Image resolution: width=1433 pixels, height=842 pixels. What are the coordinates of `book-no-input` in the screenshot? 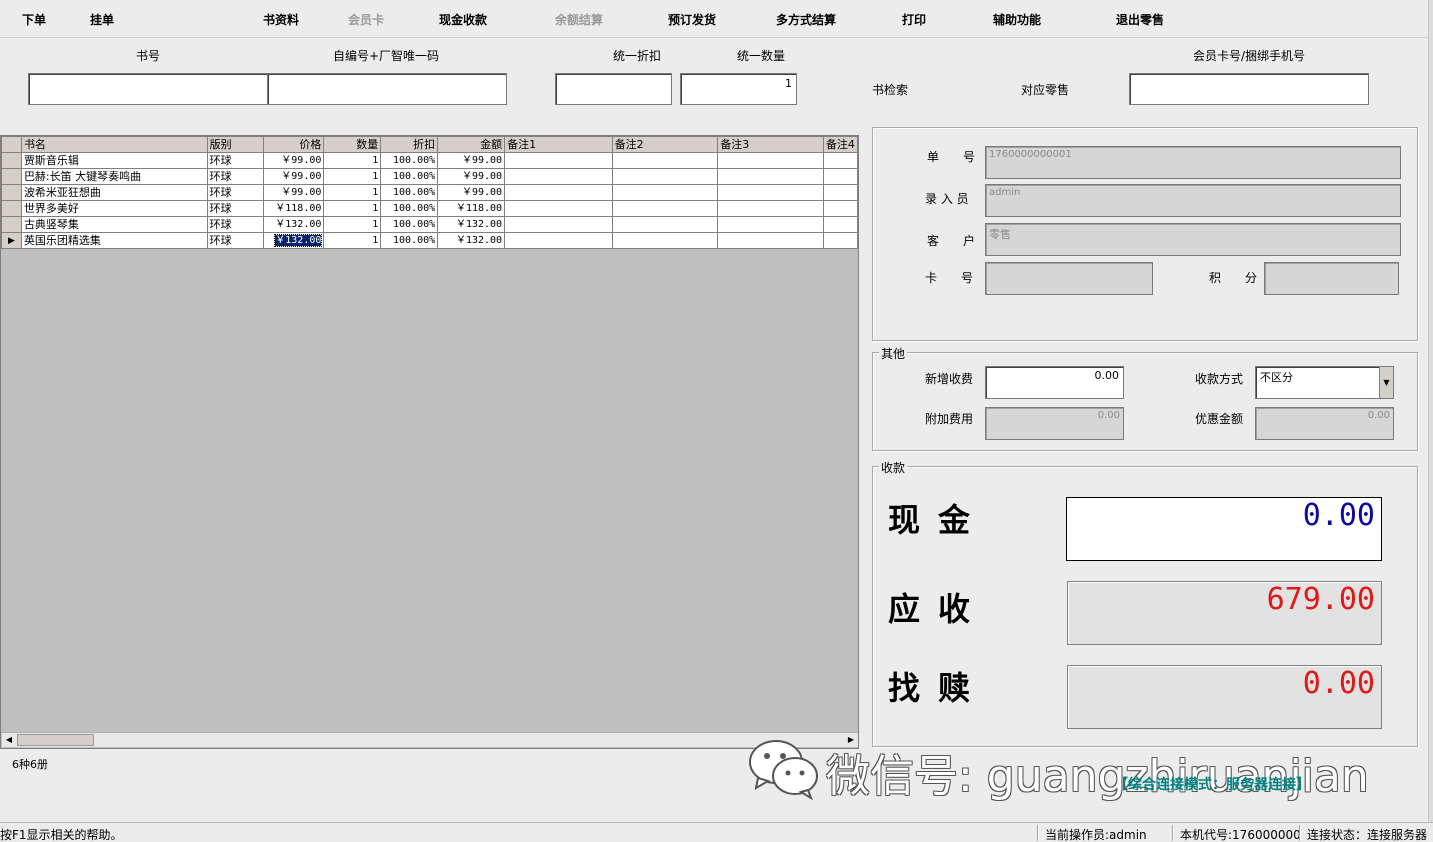 It's located at (148, 89).